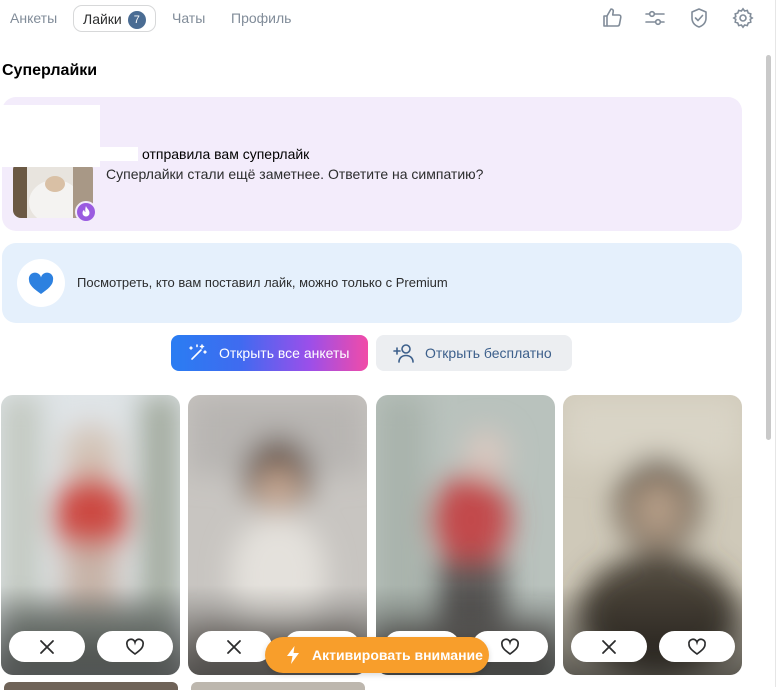  Describe the element at coordinates (91, 686) in the screenshot. I see `profile-card-5-peek` at that location.